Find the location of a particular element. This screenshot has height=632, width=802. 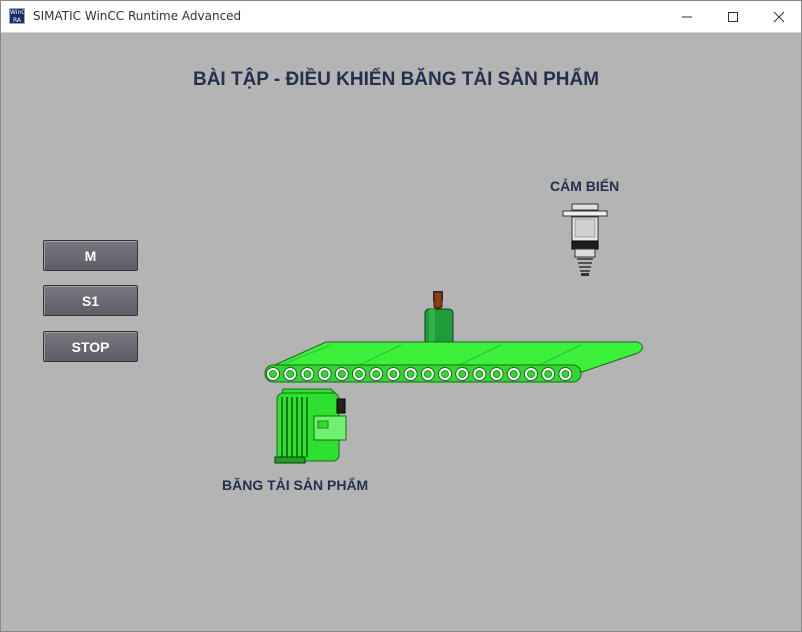

conveyor-belt is located at coordinates (453, 362).